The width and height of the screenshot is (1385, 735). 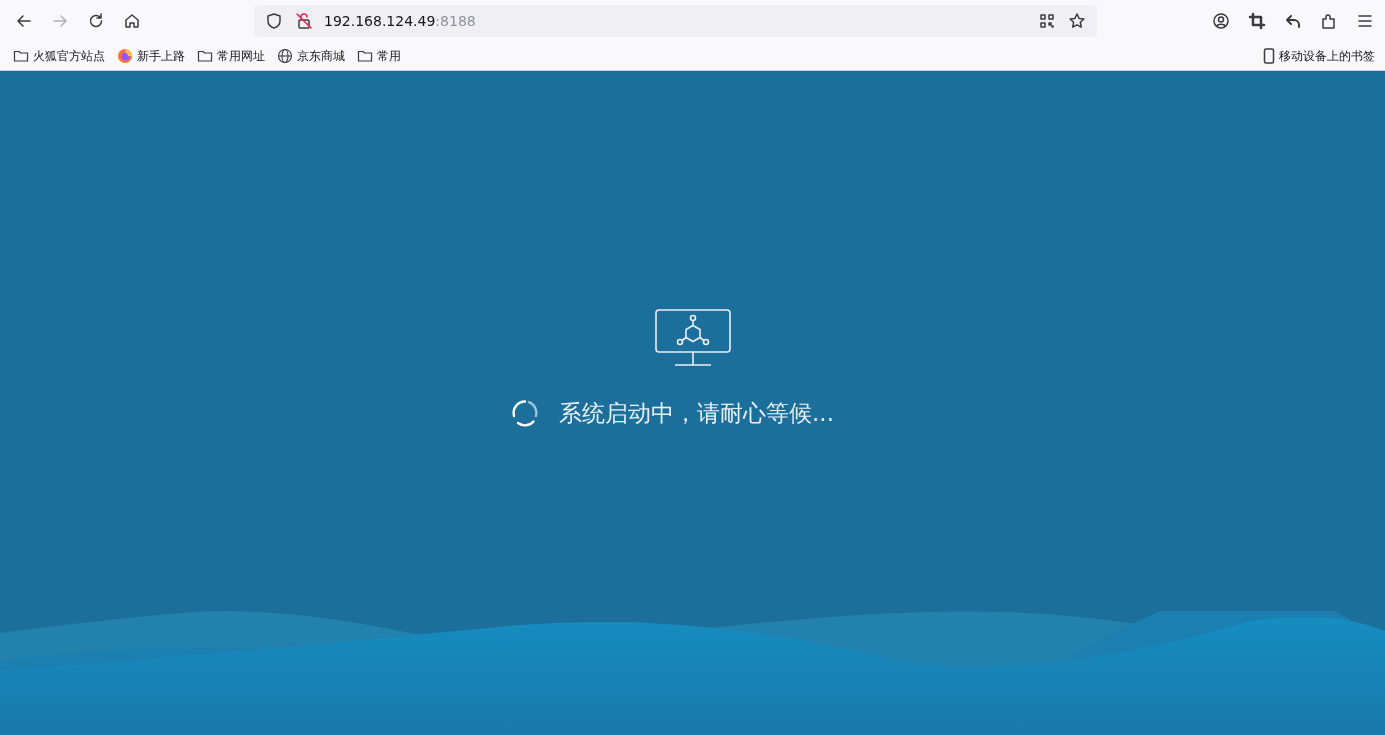 What do you see at coordinates (285, 56) in the screenshot?
I see `globe-icon` at bounding box center [285, 56].